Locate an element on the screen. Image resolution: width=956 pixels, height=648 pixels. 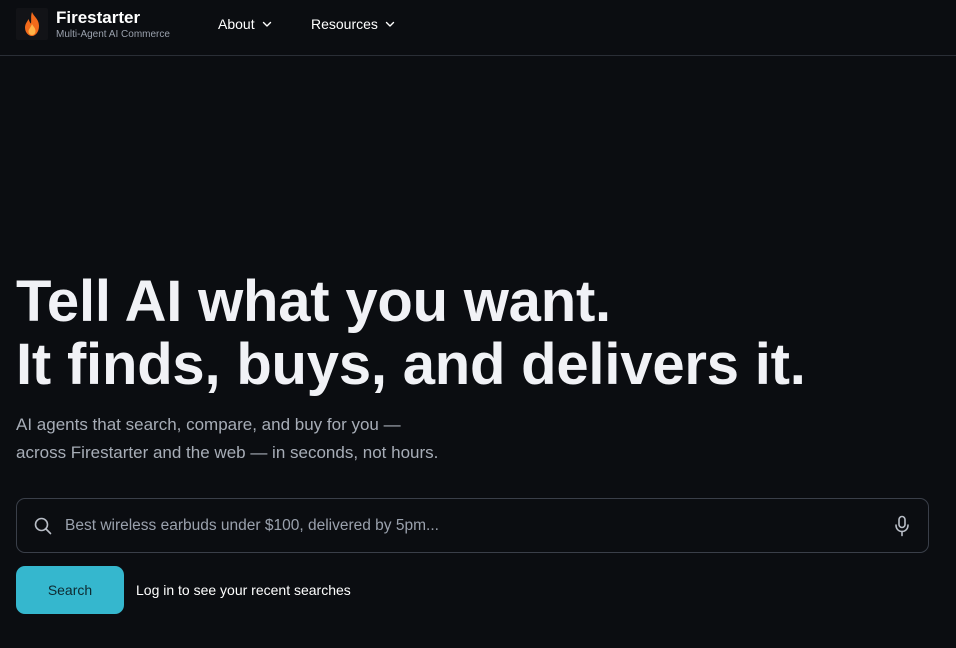
nav-about-label: About is located at coordinates (236, 24).